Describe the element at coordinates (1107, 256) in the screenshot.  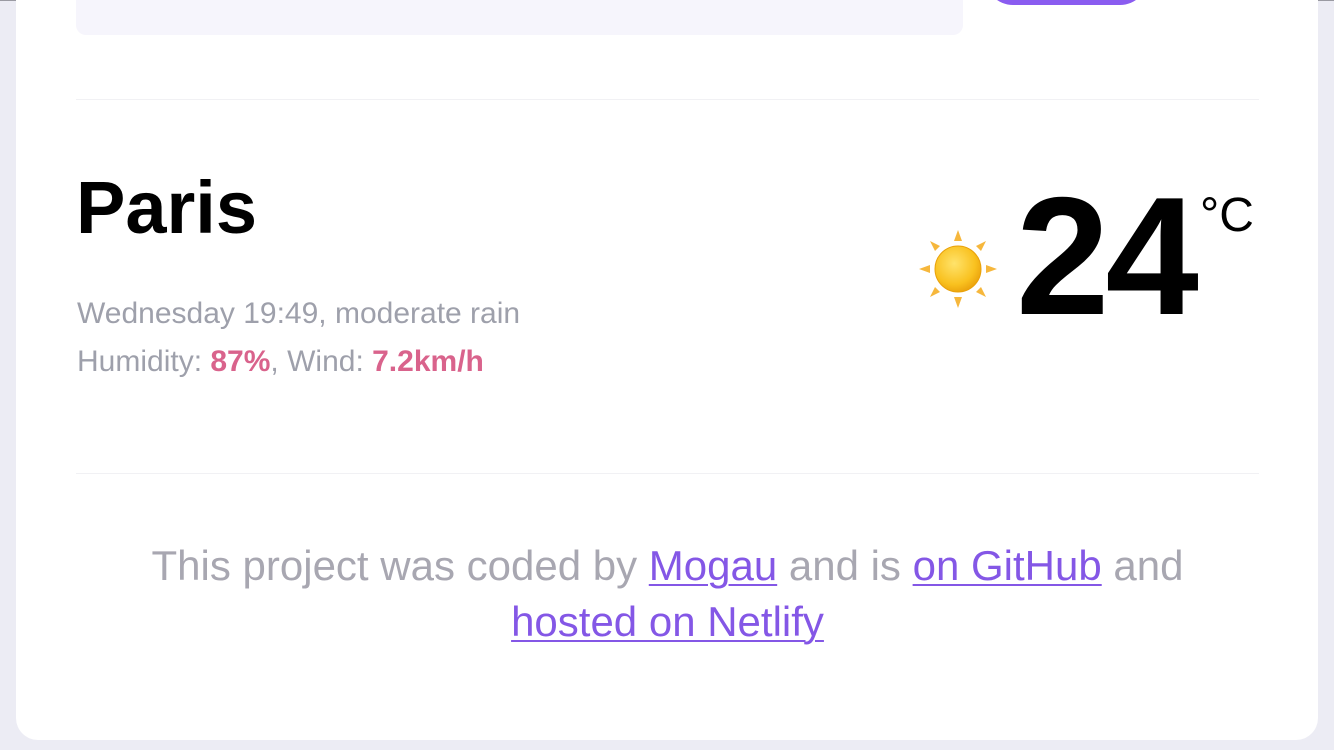
I see `temperature-value: 24` at that location.